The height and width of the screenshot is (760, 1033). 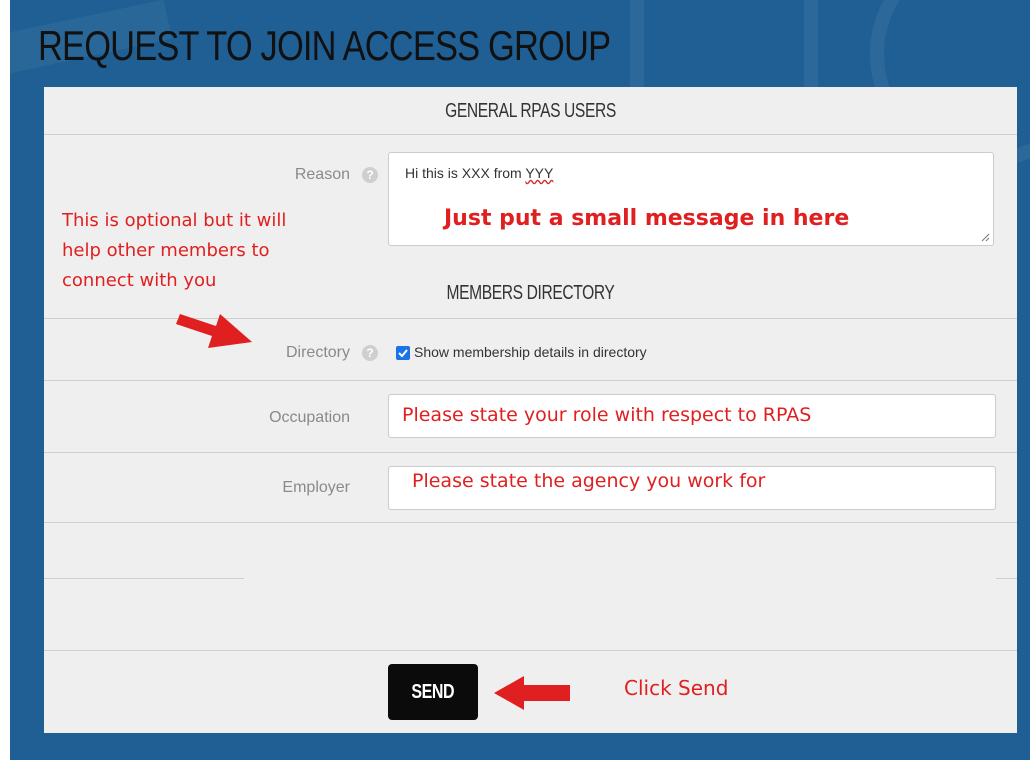 What do you see at coordinates (530, 111) in the screenshot?
I see `section-title-general: GENERAL RPAS USERS` at bounding box center [530, 111].